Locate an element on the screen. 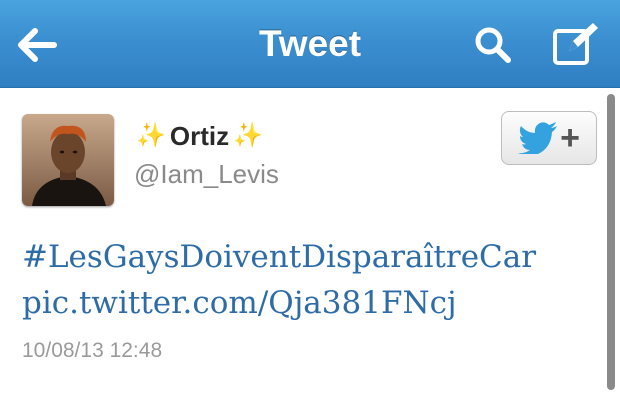 The width and height of the screenshot is (620, 404). twitter-bird-icon is located at coordinates (538, 138).